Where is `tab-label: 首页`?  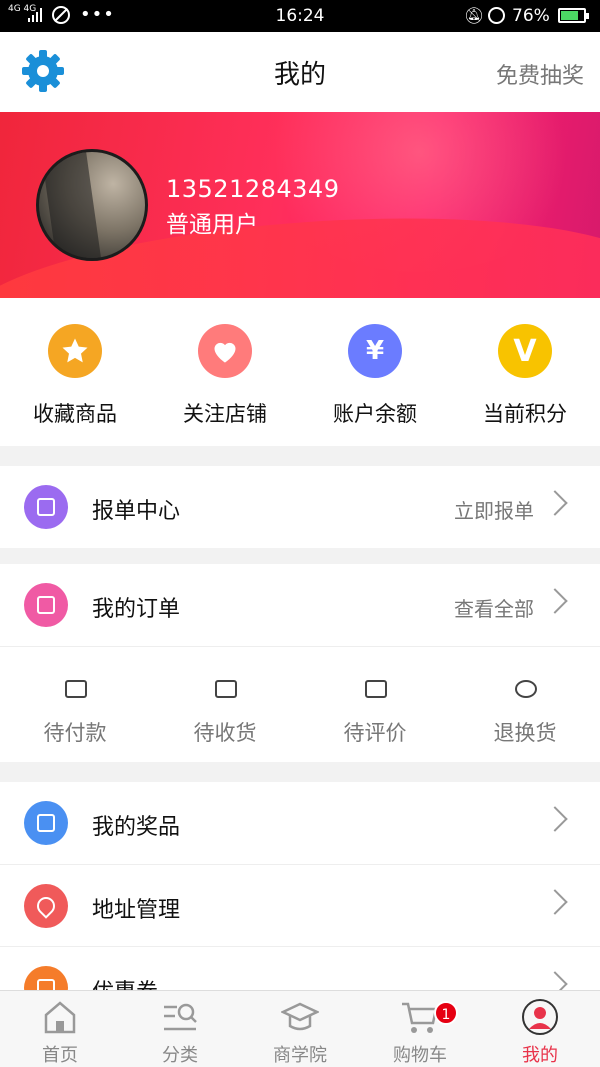 tab-label: 首页 is located at coordinates (60, 1055).